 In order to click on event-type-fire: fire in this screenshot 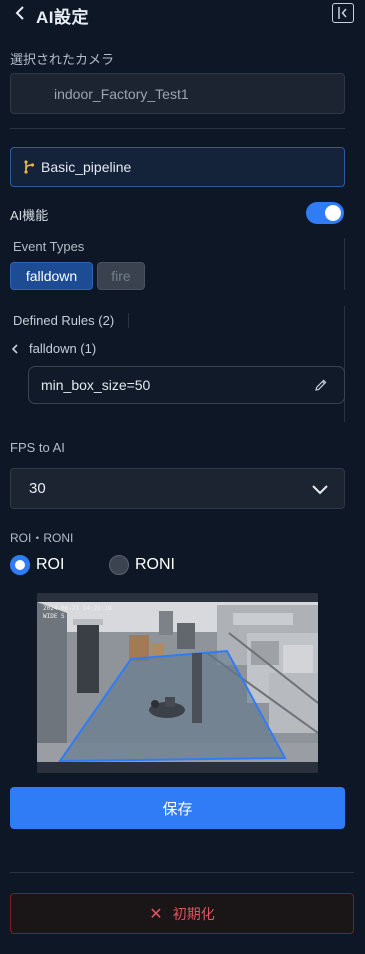, I will do `click(121, 276)`.